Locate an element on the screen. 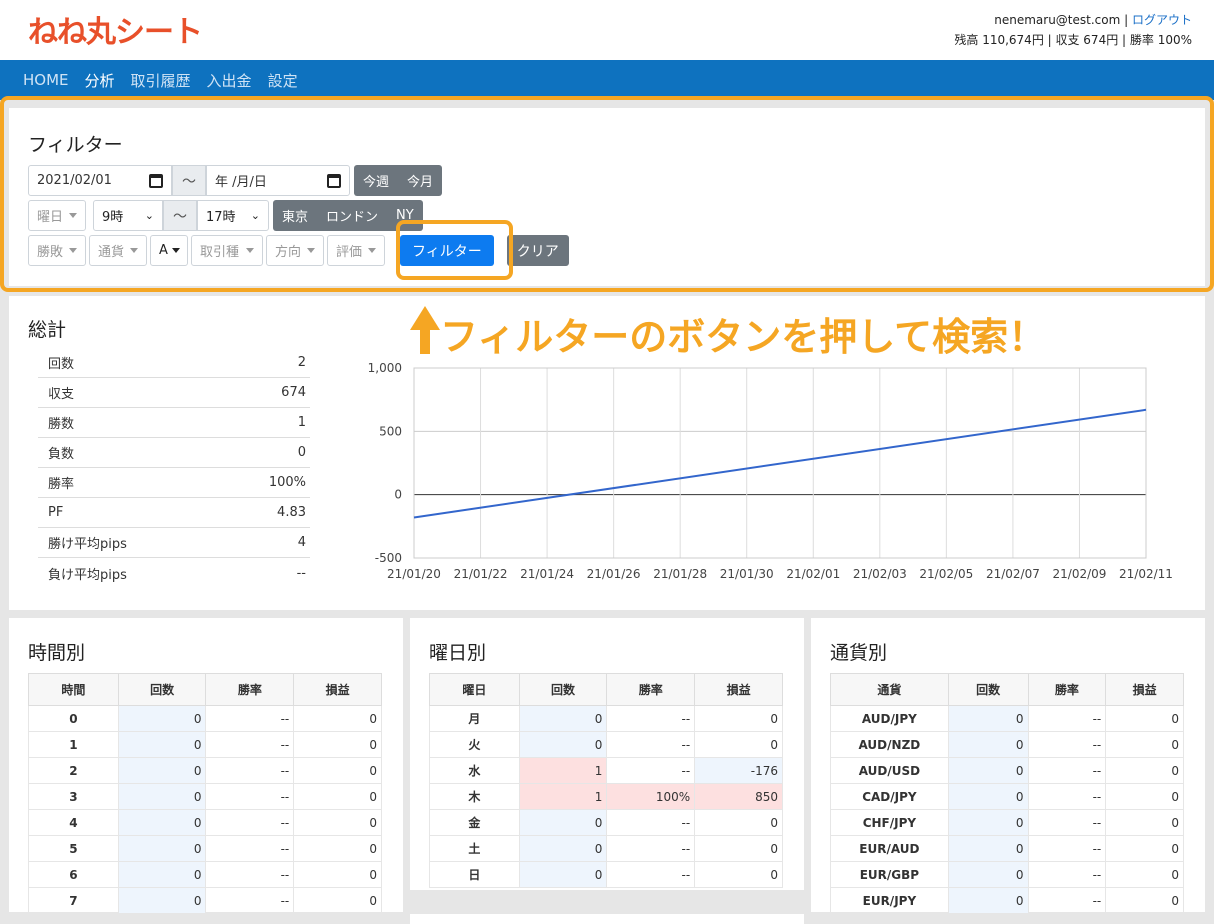 Image resolution: width=1214 pixels, height=924 pixels. direction-select: 方向 is located at coordinates (295, 250).